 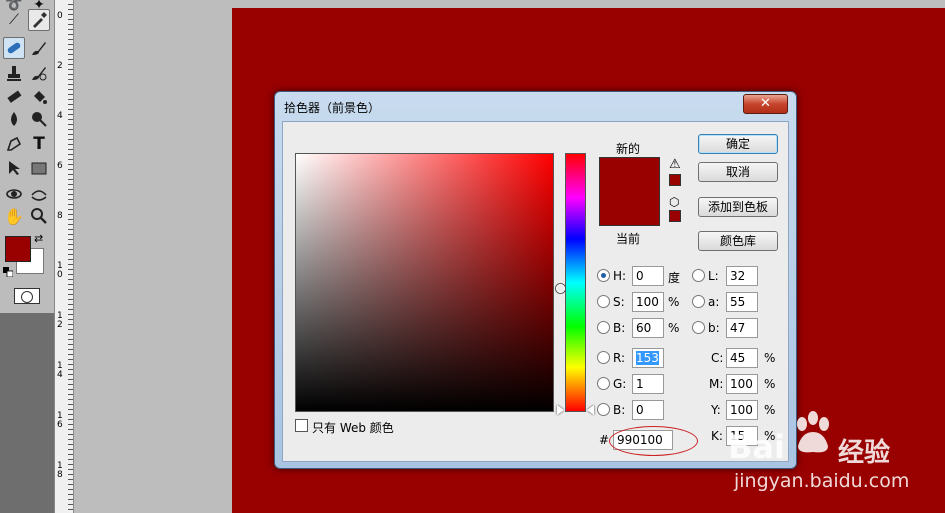 I want to click on cyan-input: 45, so click(x=742, y=358).